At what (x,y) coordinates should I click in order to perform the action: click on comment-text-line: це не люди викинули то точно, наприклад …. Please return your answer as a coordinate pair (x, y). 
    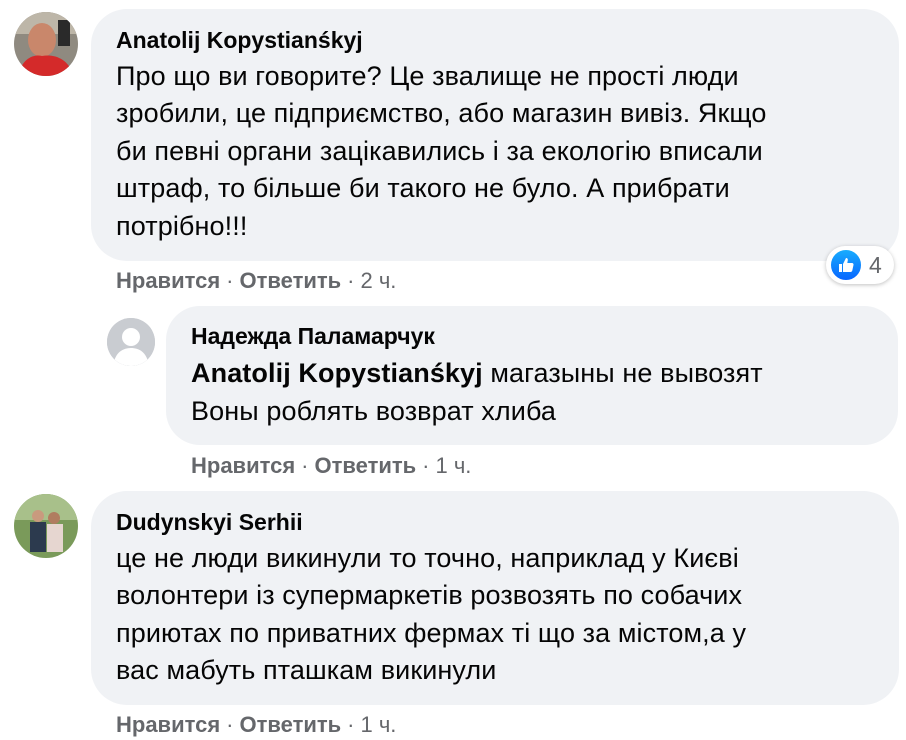
    Looking at the image, I should click on (427, 558).